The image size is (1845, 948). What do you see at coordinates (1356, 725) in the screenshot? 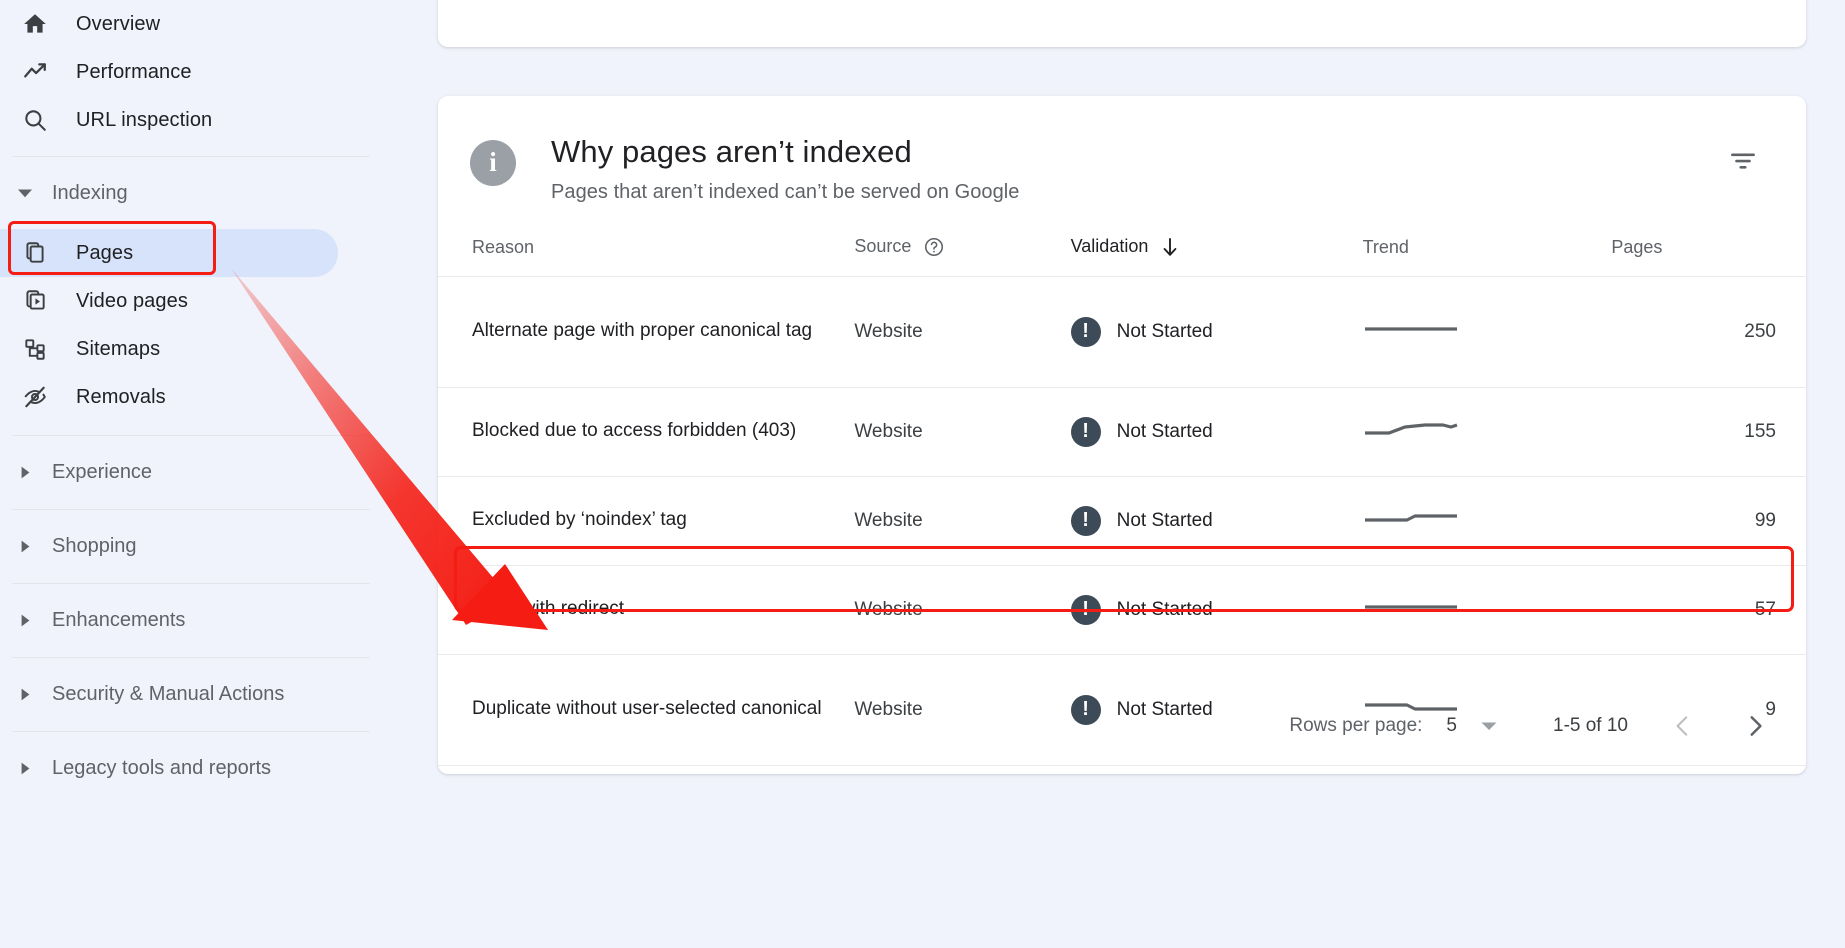
I see `rows-per-page-label: Rows per page:` at bounding box center [1356, 725].